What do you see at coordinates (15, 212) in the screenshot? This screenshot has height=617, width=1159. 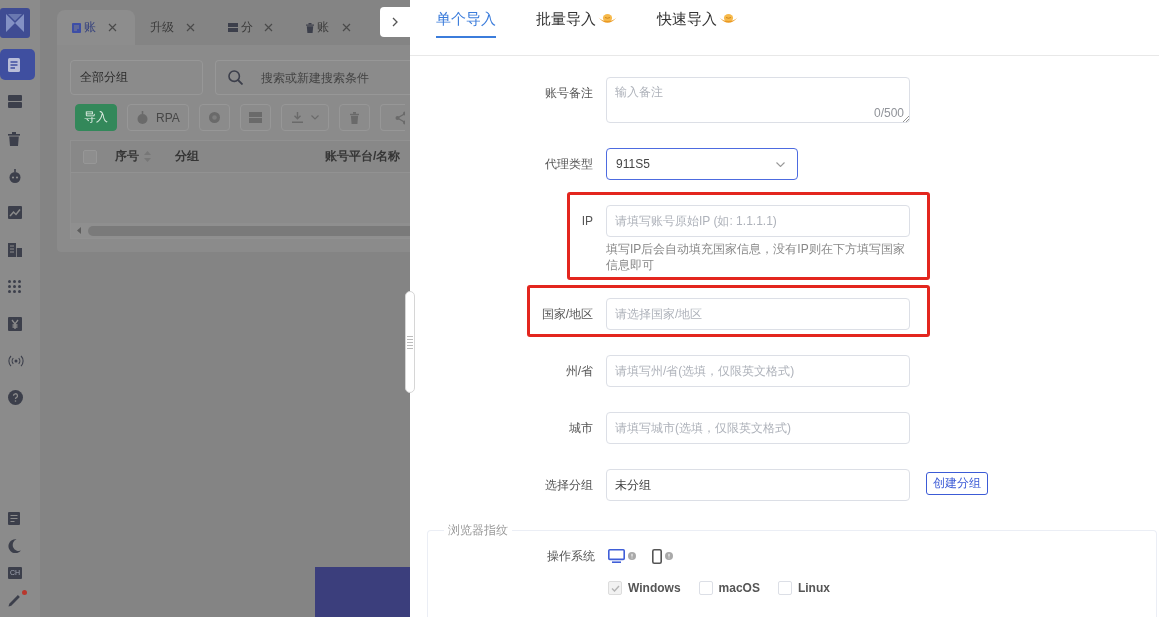 I see `chart-icon` at bounding box center [15, 212].